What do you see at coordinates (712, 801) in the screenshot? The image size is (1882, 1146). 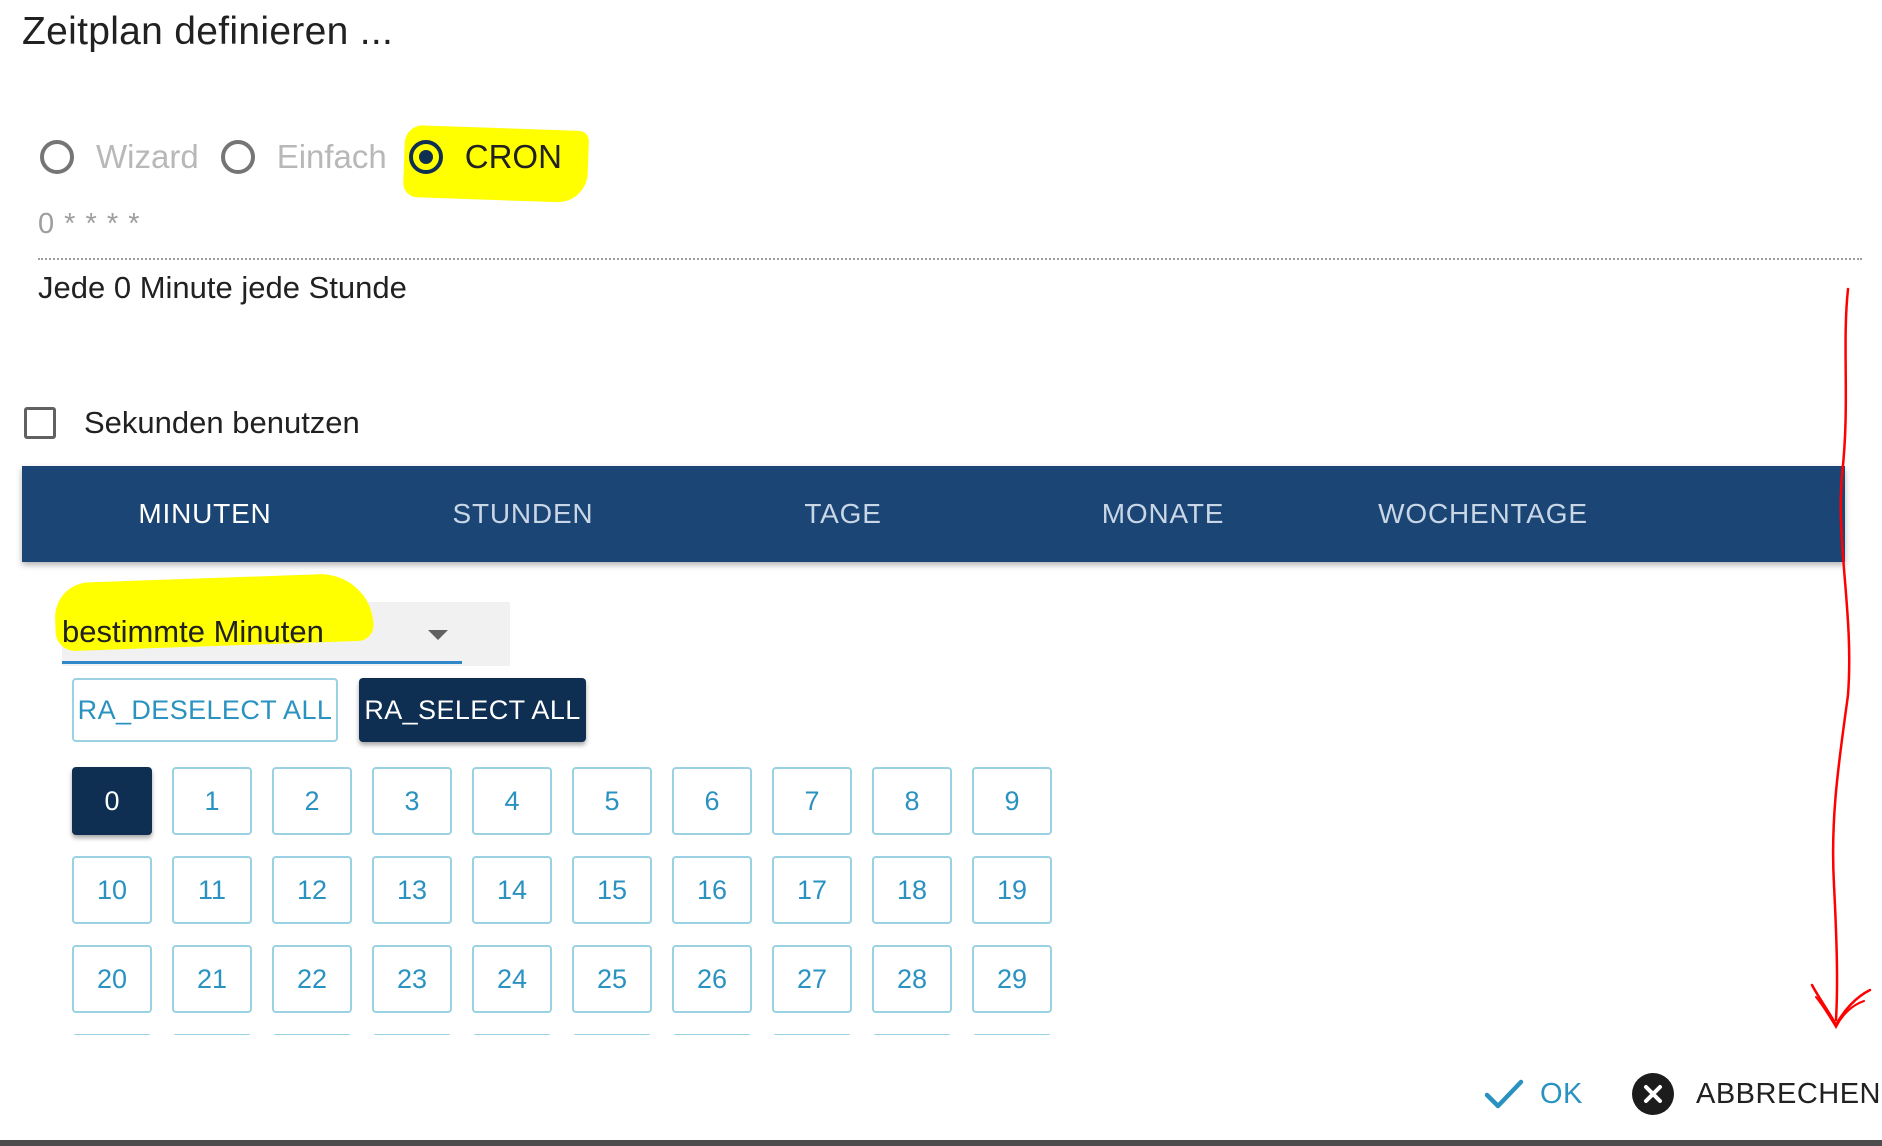 I see `minute-cell-6: 6` at bounding box center [712, 801].